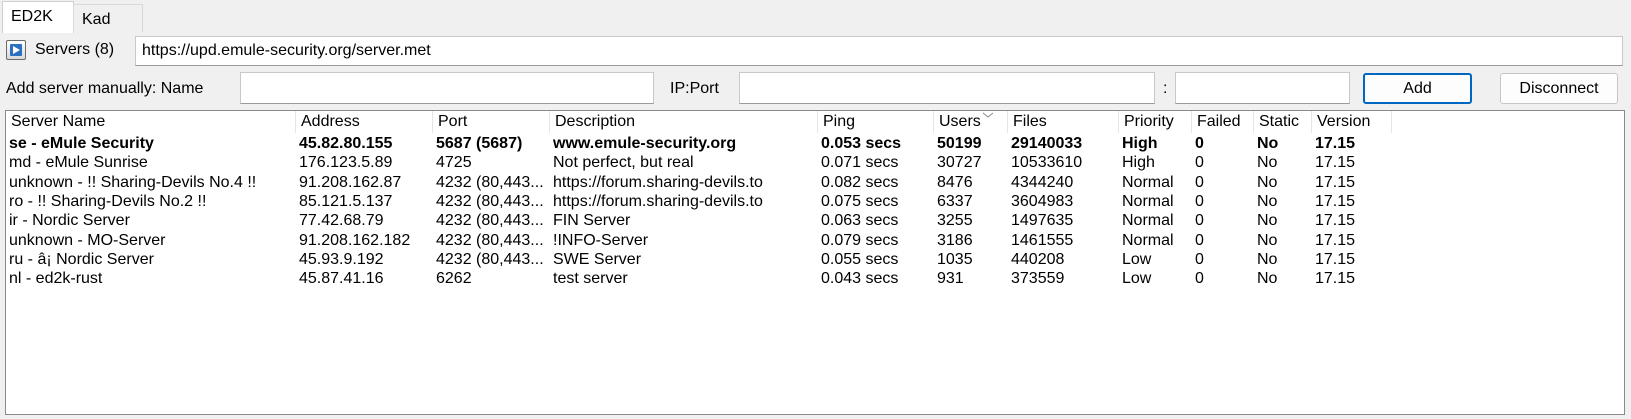 This screenshot has width=1631, height=419. What do you see at coordinates (81, 259) in the screenshot?
I see `cell-server-name: ru - â¡ Nordic Server` at bounding box center [81, 259].